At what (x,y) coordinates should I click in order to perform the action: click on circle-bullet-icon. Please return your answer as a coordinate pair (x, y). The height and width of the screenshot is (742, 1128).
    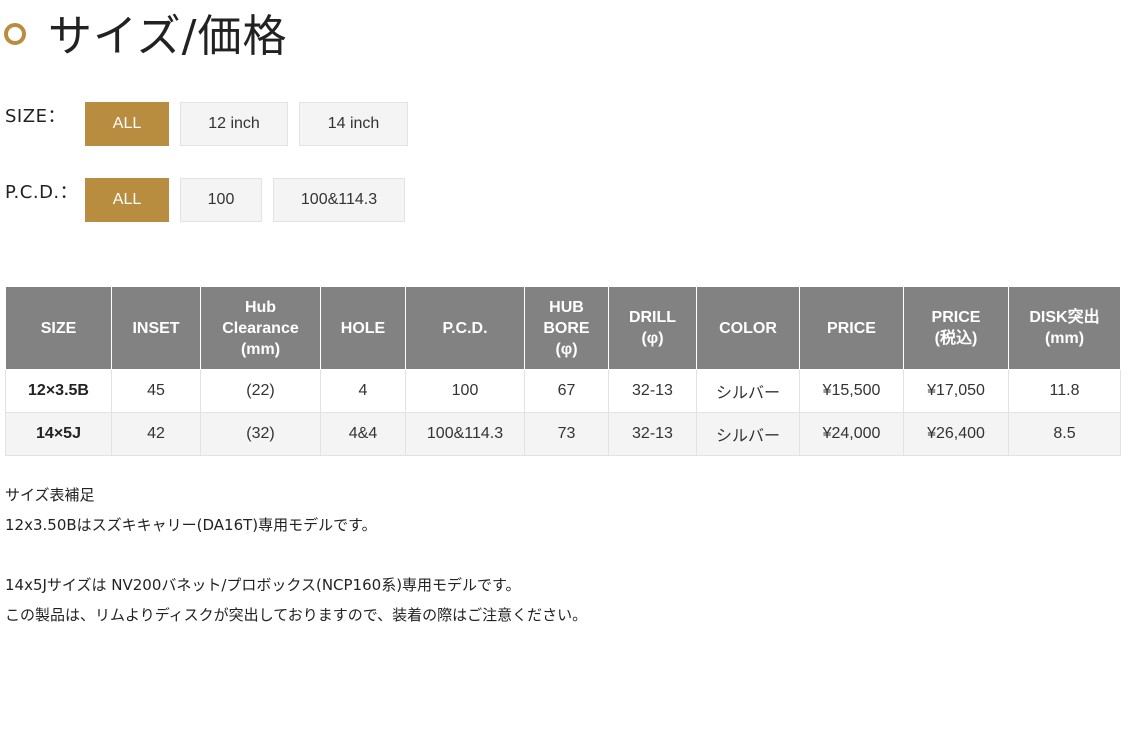
    Looking at the image, I should click on (15, 34).